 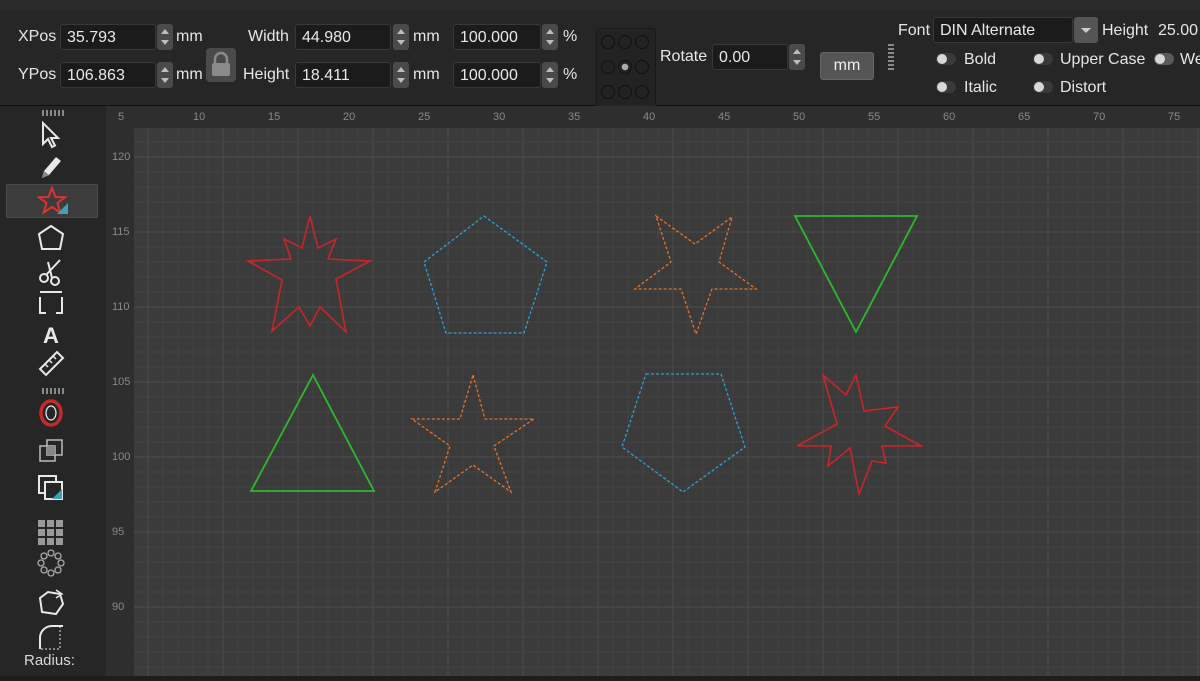 I want to click on weld-label: We, so click(x=1190, y=59).